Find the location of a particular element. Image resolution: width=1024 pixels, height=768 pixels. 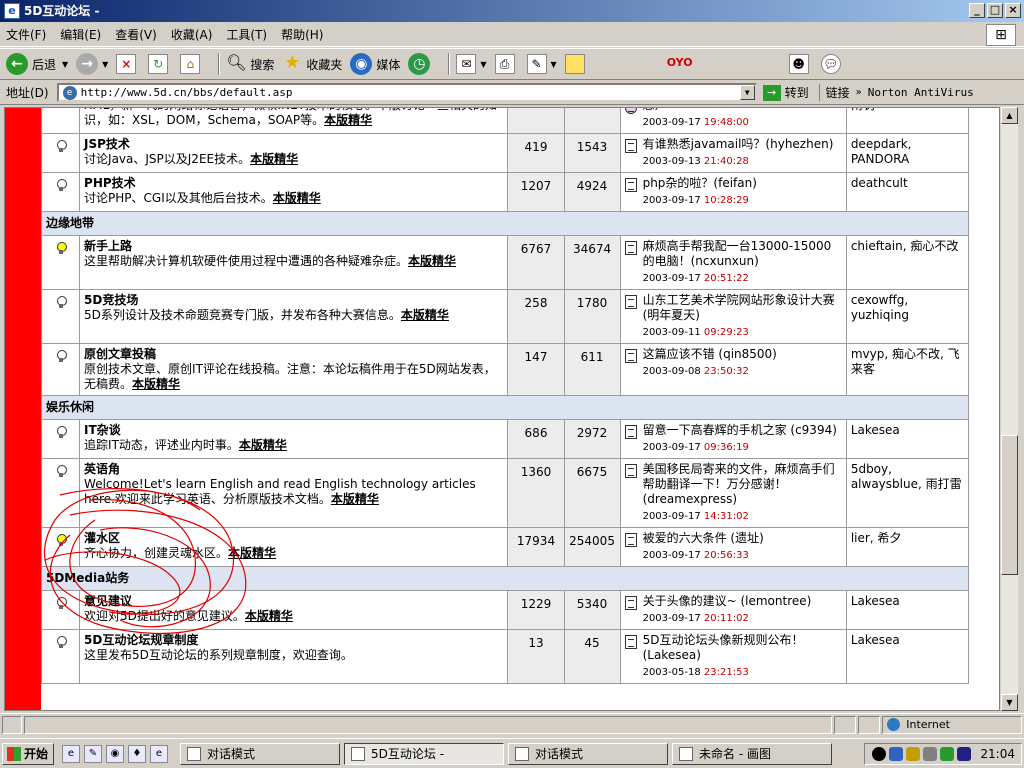

media-button: ◉ 媒体 is located at coordinates (375, 64).